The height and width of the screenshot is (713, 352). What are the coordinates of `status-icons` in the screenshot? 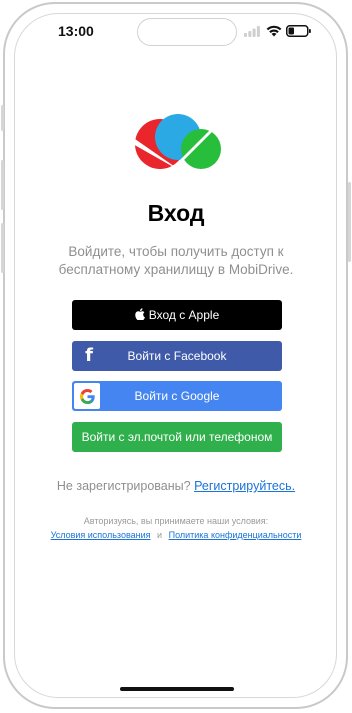 It's located at (279, 31).